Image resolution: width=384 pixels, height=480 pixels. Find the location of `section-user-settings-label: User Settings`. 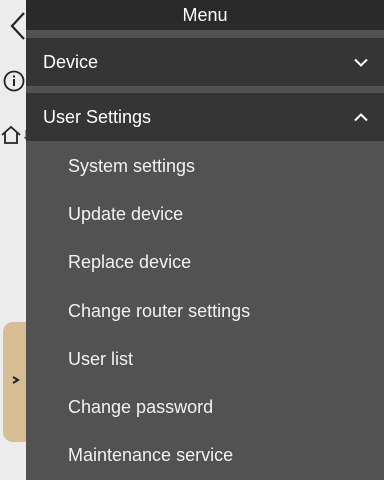

section-user-settings-label: User Settings is located at coordinates (97, 116).